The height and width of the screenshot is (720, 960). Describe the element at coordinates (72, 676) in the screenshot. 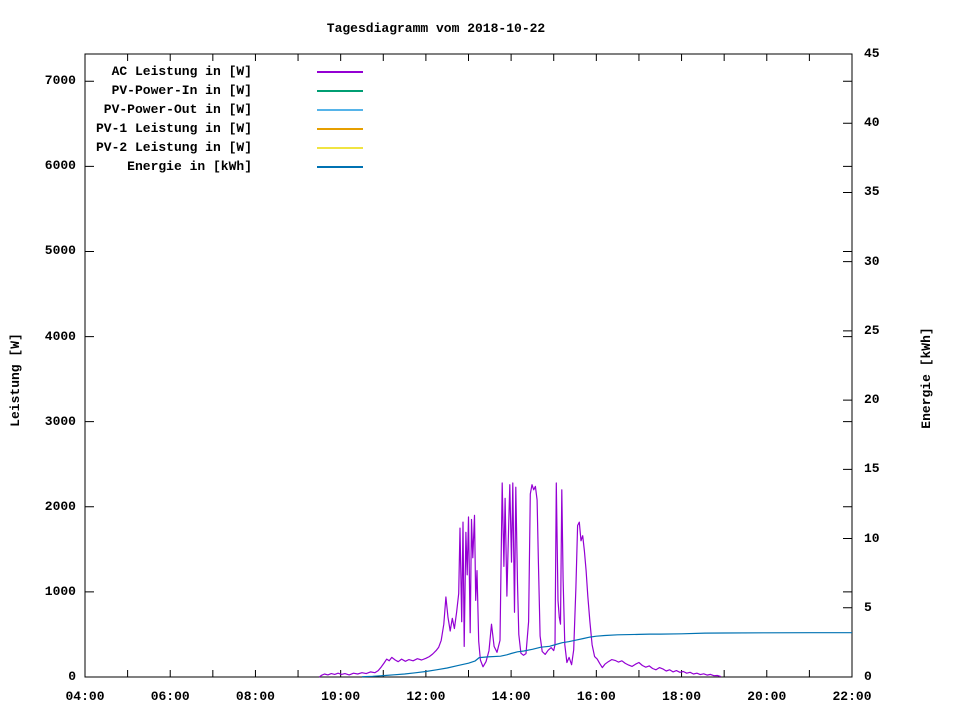

I see `y-tick-label: 0` at that location.